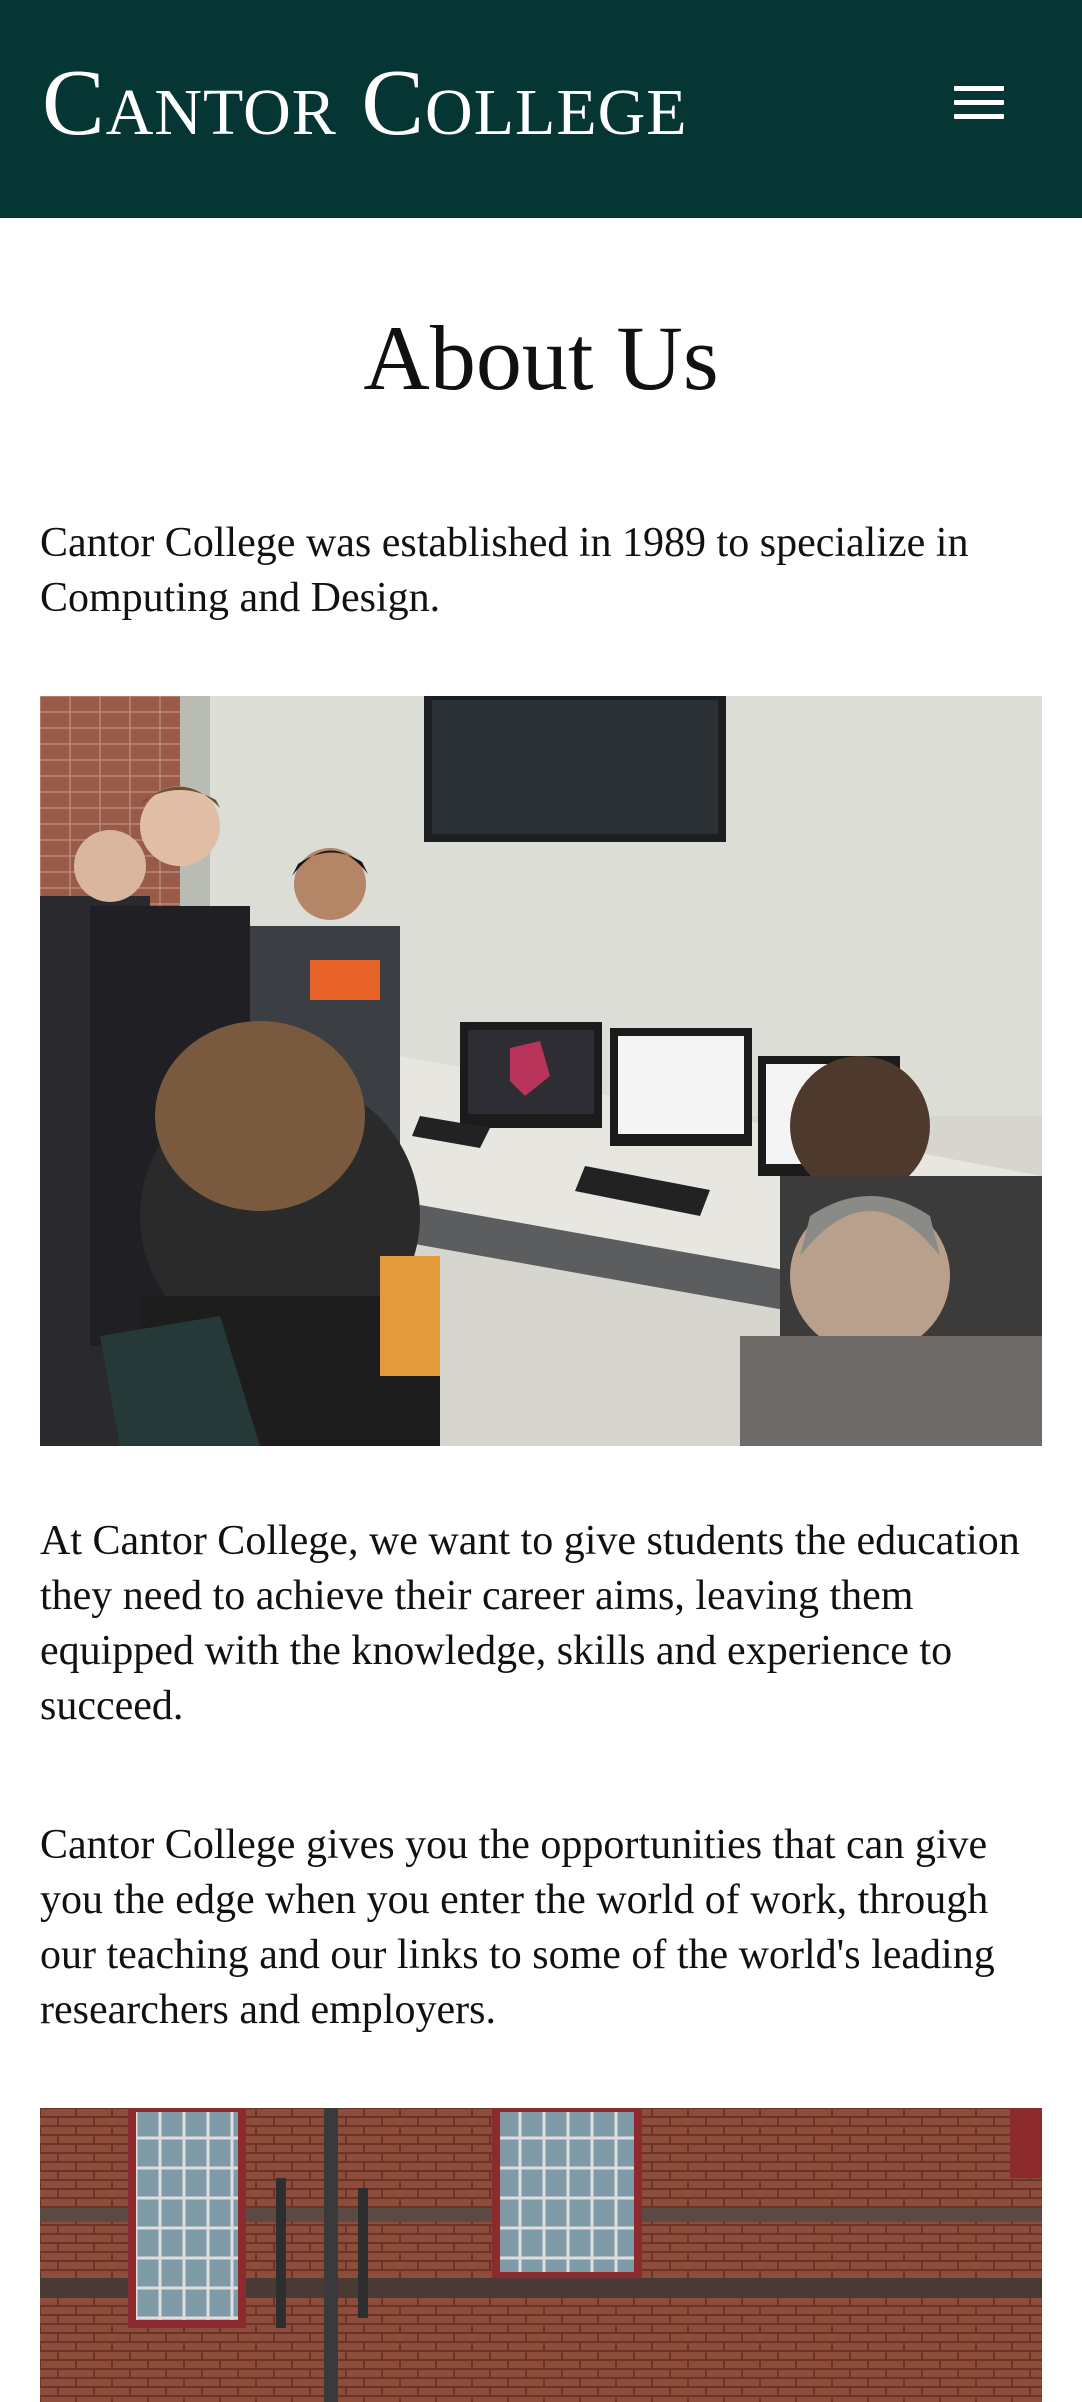  I want to click on brand-logo: Cantor College, so click(365, 103).